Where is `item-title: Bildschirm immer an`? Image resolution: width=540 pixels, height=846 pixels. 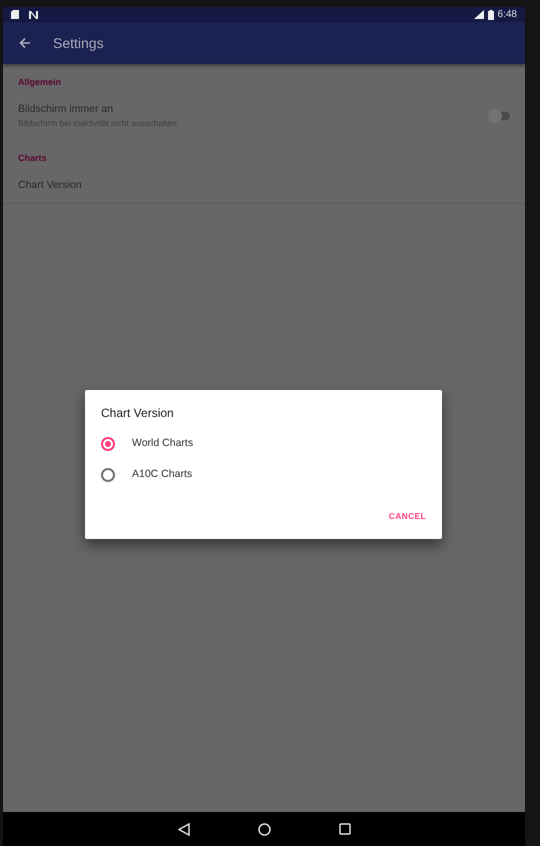 item-title: Bildschirm immer an is located at coordinates (66, 109).